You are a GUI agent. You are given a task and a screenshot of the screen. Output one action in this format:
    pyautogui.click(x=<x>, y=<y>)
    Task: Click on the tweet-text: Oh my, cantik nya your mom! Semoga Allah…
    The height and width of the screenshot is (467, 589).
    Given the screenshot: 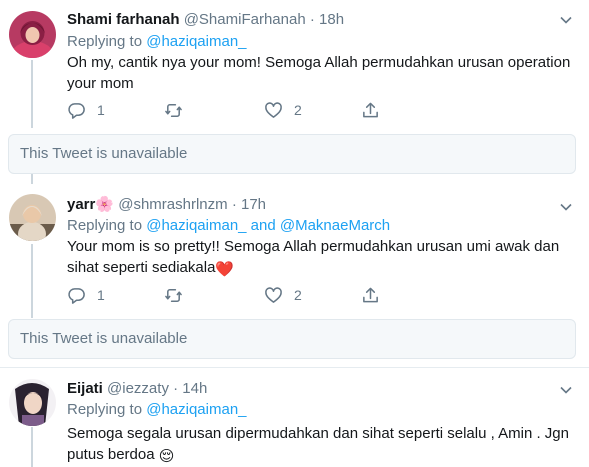 What is the action you would take?
    pyautogui.click(x=319, y=73)
    